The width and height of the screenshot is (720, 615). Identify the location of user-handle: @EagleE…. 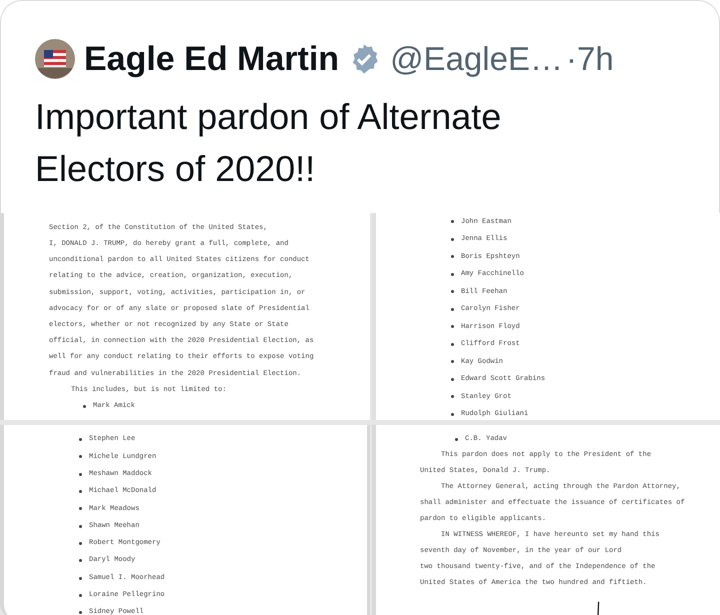
(476, 59).